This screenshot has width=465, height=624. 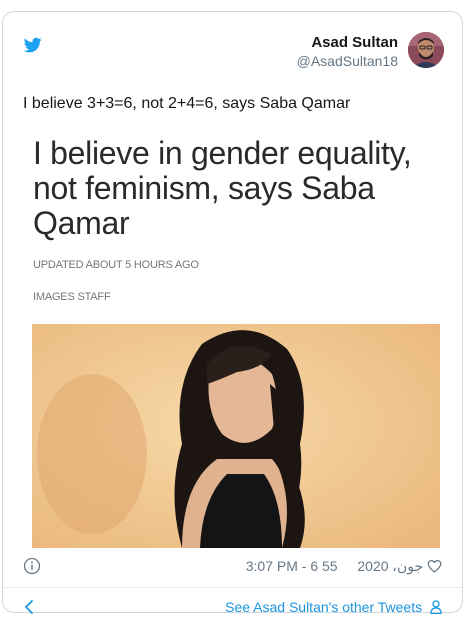 What do you see at coordinates (347, 42) in the screenshot?
I see `author-name: Asad Sultan` at bounding box center [347, 42].